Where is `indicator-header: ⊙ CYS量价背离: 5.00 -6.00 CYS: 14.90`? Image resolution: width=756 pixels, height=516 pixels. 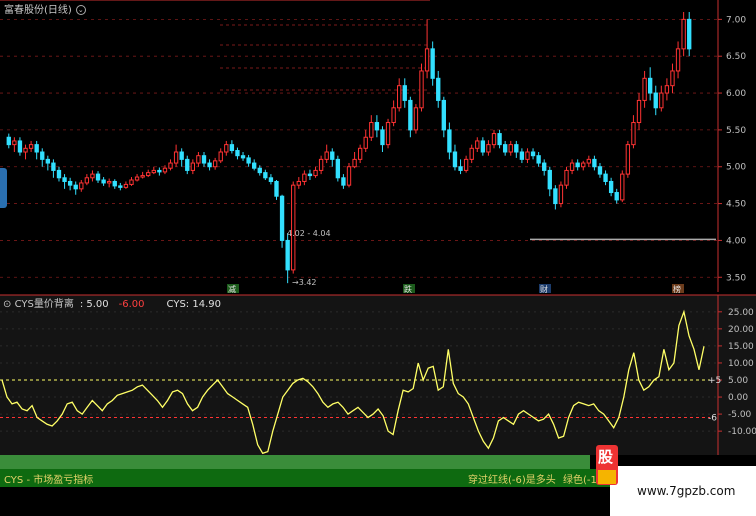 indicator-header: ⊙ CYS量价背离: 5.00 -6.00 CYS: 14.90 is located at coordinates (112, 302).